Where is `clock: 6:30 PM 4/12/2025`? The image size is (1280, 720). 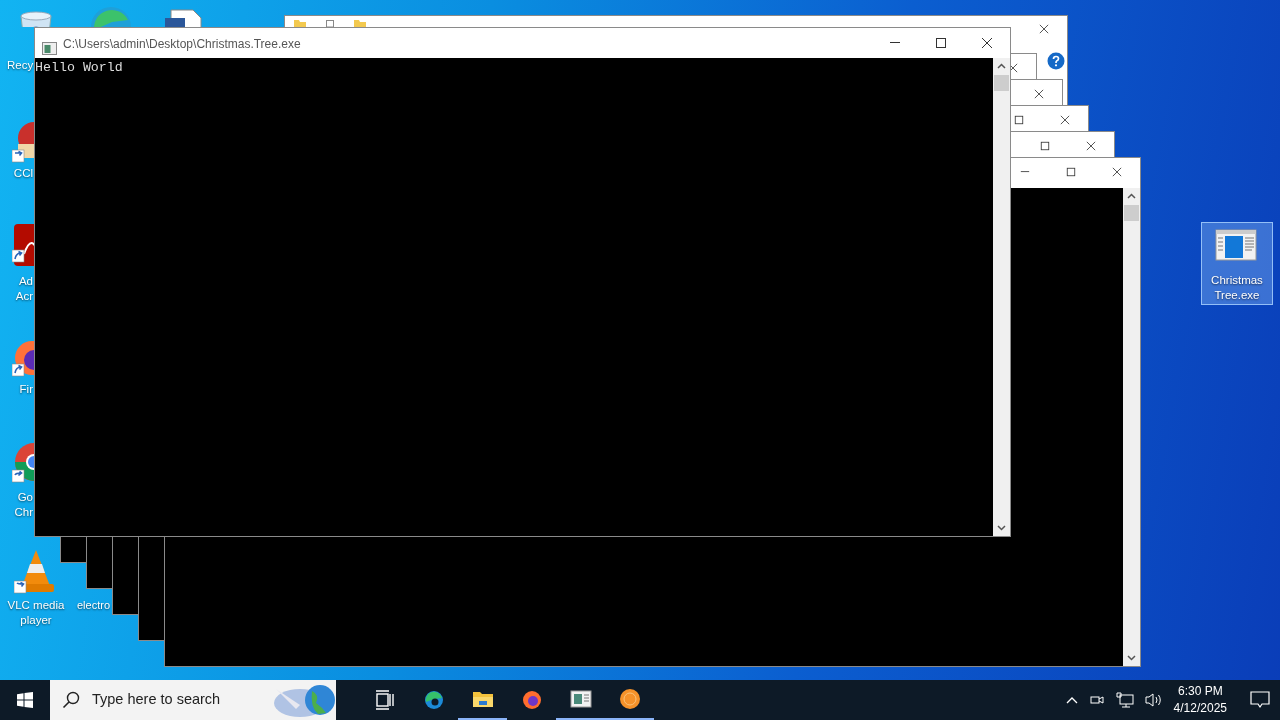
clock: 6:30 PM 4/12/2025 is located at coordinates (1200, 700).